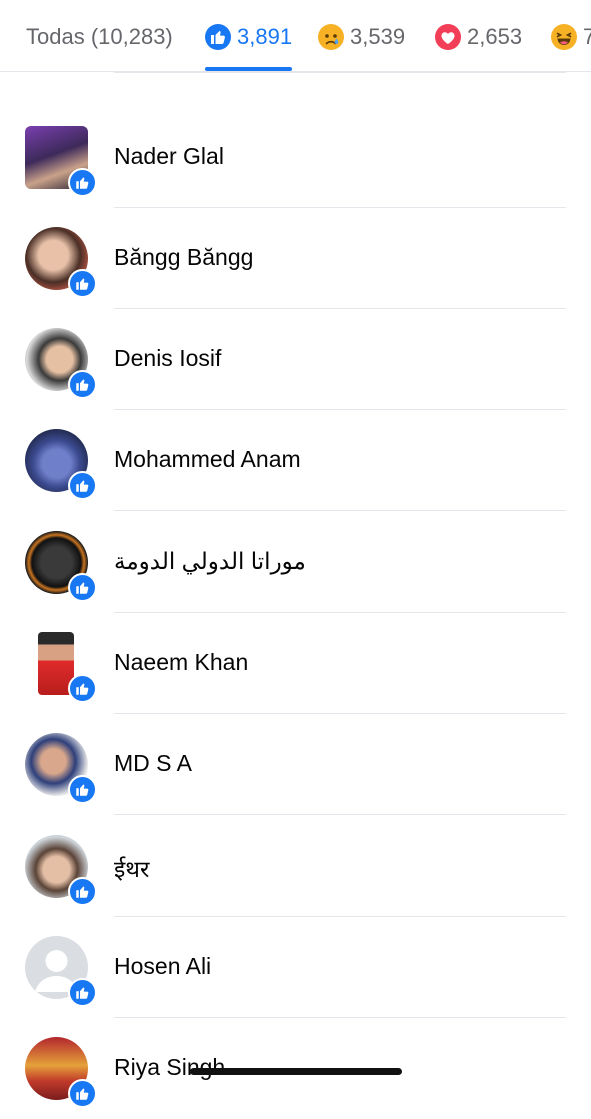 The image size is (591, 1119). What do you see at coordinates (295, 359) in the screenshot?
I see `list-item: Denis Iosif` at bounding box center [295, 359].